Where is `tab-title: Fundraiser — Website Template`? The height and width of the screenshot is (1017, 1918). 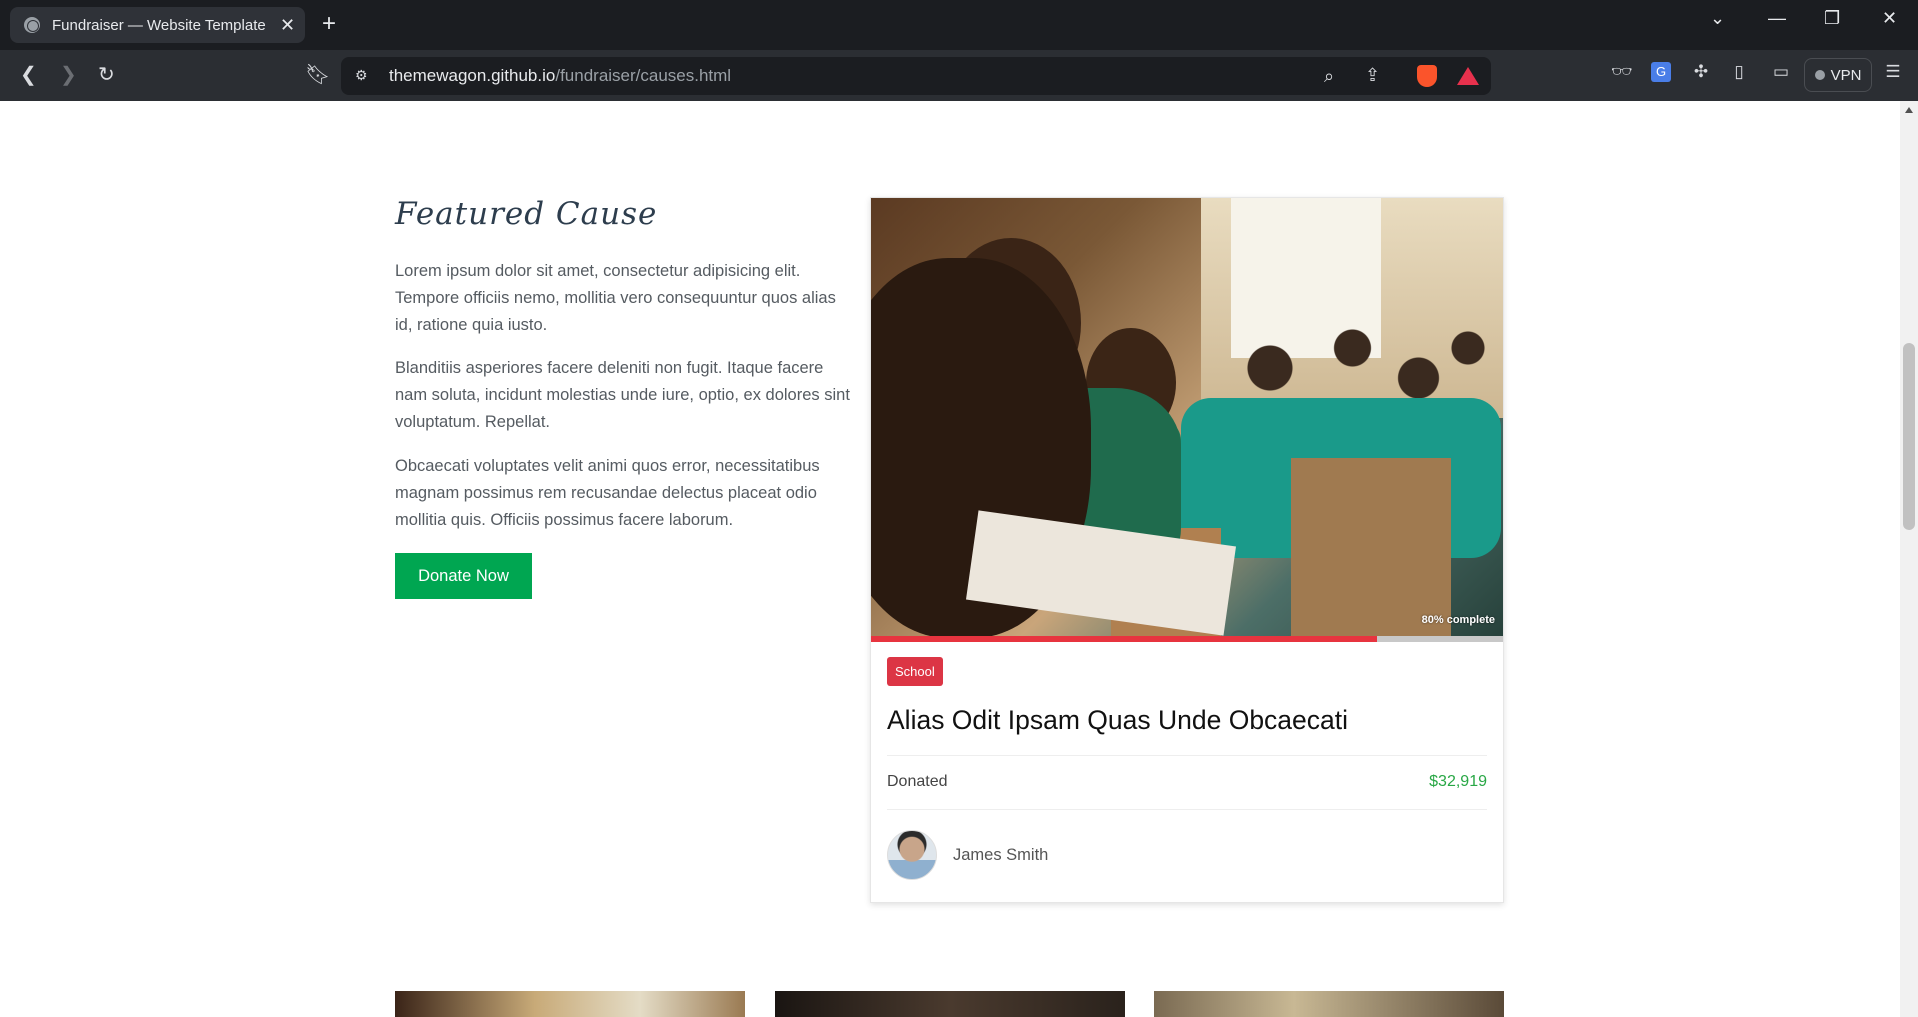 tab-title: Fundraiser — Website Template is located at coordinates (159, 25).